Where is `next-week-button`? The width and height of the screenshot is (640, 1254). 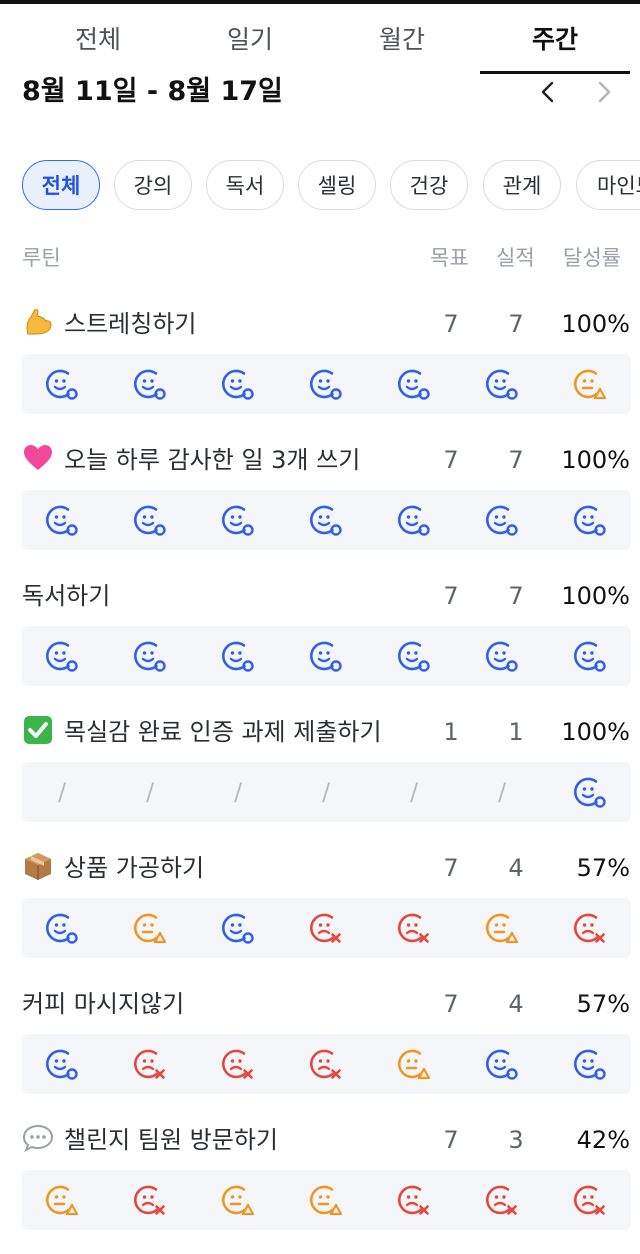 next-week-button is located at coordinates (604, 92).